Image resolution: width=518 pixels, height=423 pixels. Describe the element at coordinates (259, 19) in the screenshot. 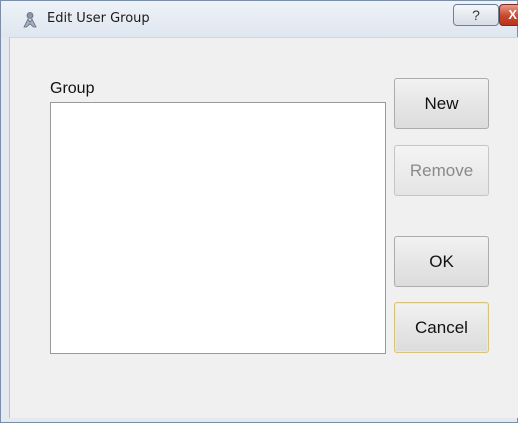

I see `title-bar: Edit User Group ? X` at that location.